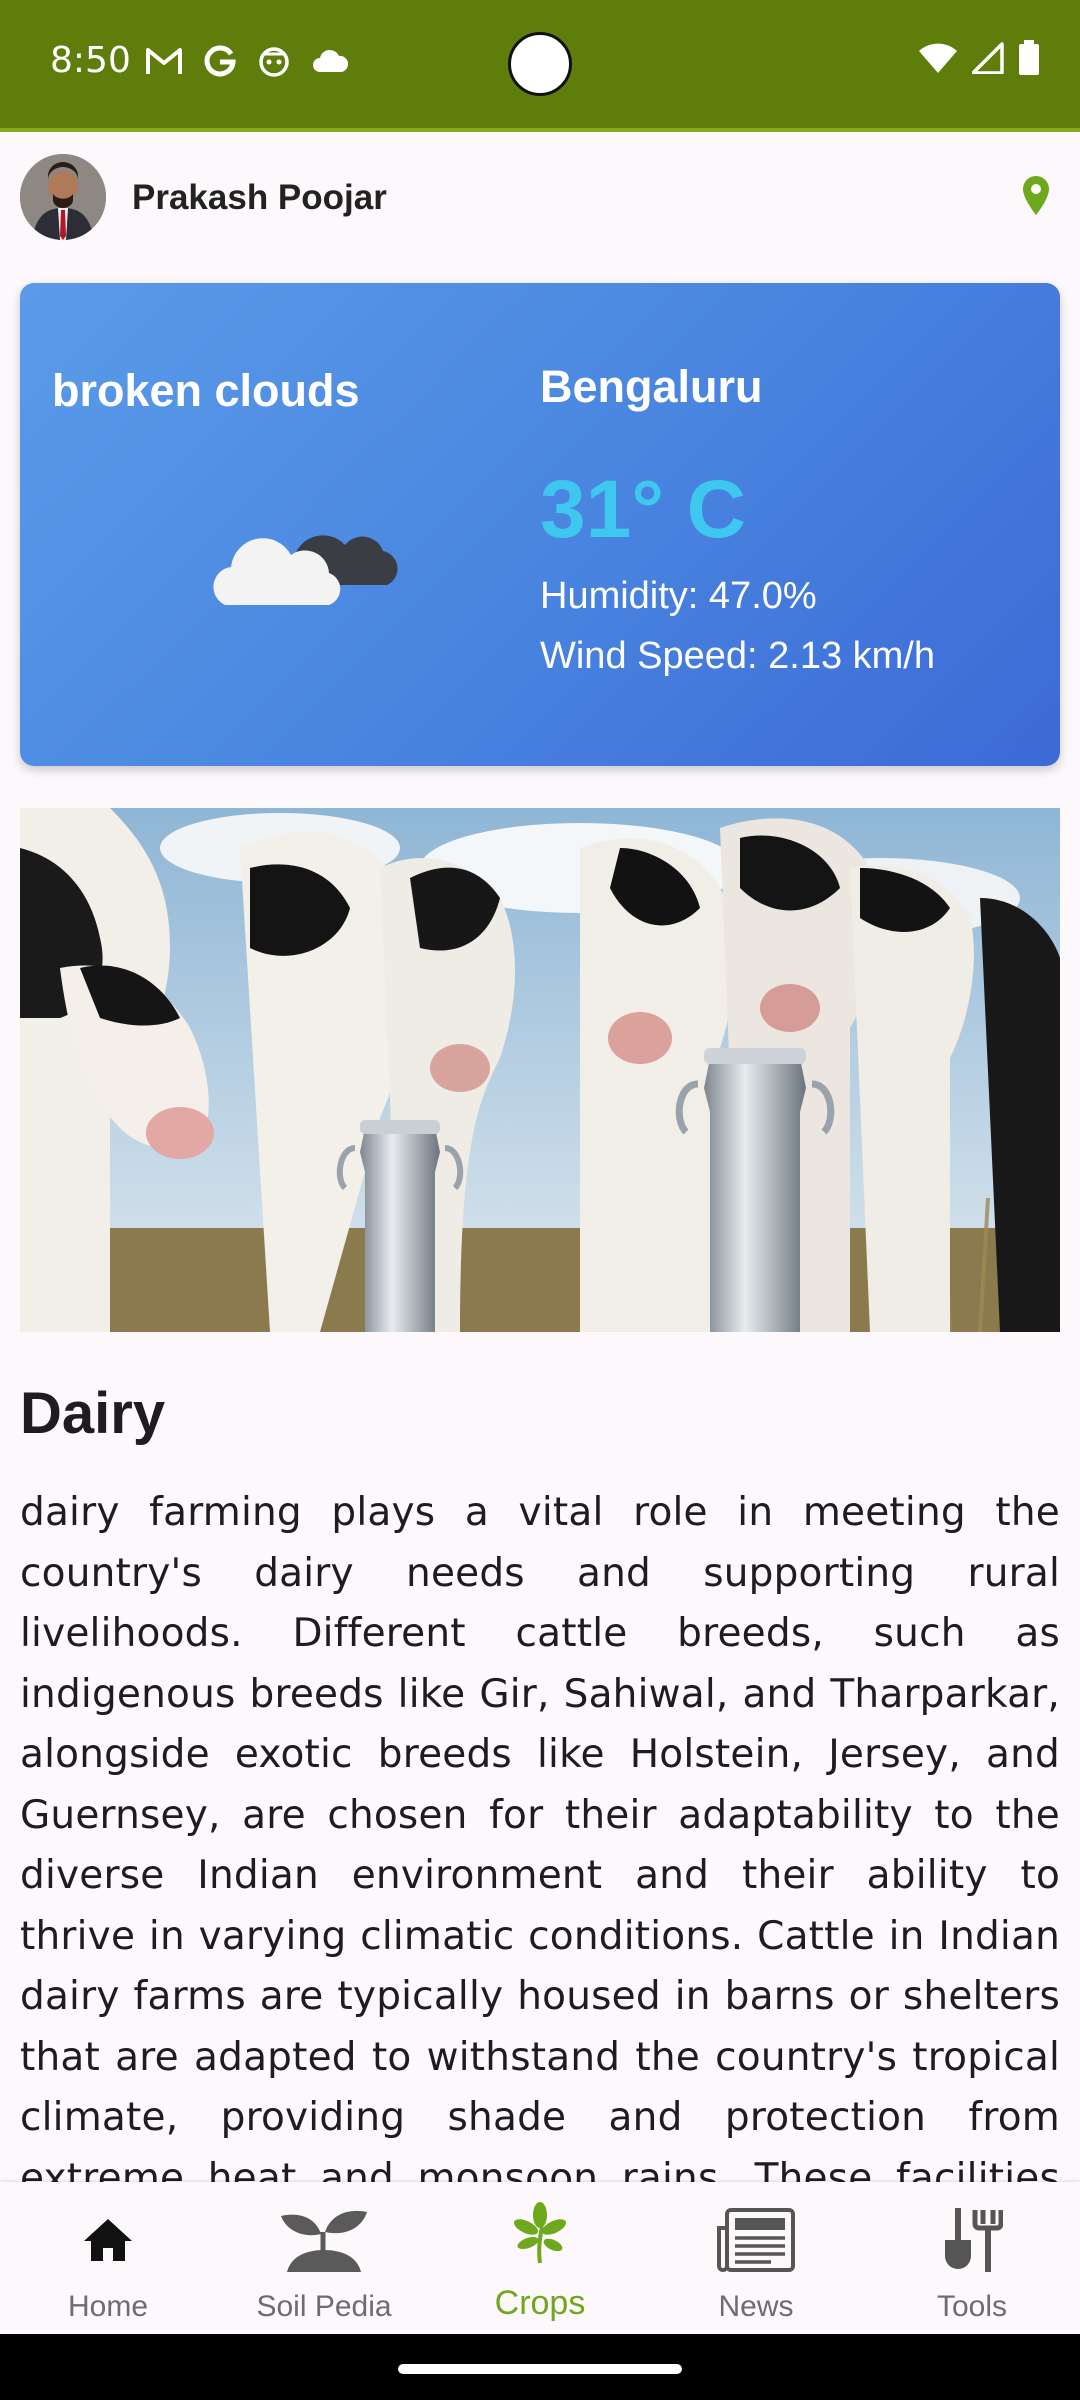 This screenshot has height=2400, width=1080. What do you see at coordinates (220, 61) in the screenshot?
I see `google-icon` at bounding box center [220, 61].